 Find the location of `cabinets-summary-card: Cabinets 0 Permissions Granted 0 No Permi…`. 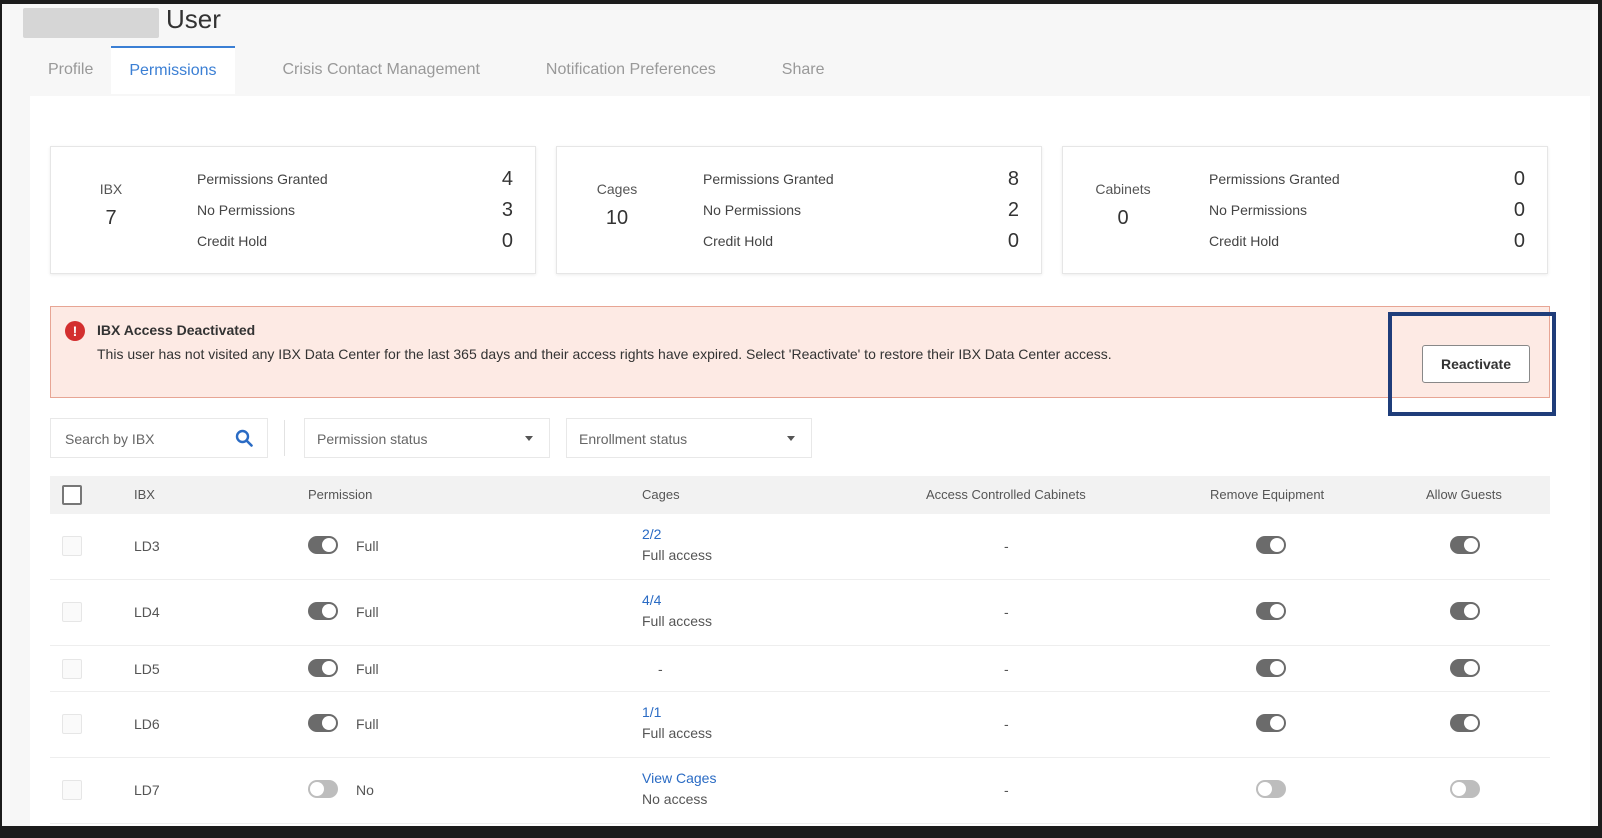

cabinets-summary-card: Cabinets 0 Permissions Granted 0 No Permi… is located at coordinates (1305, 210).